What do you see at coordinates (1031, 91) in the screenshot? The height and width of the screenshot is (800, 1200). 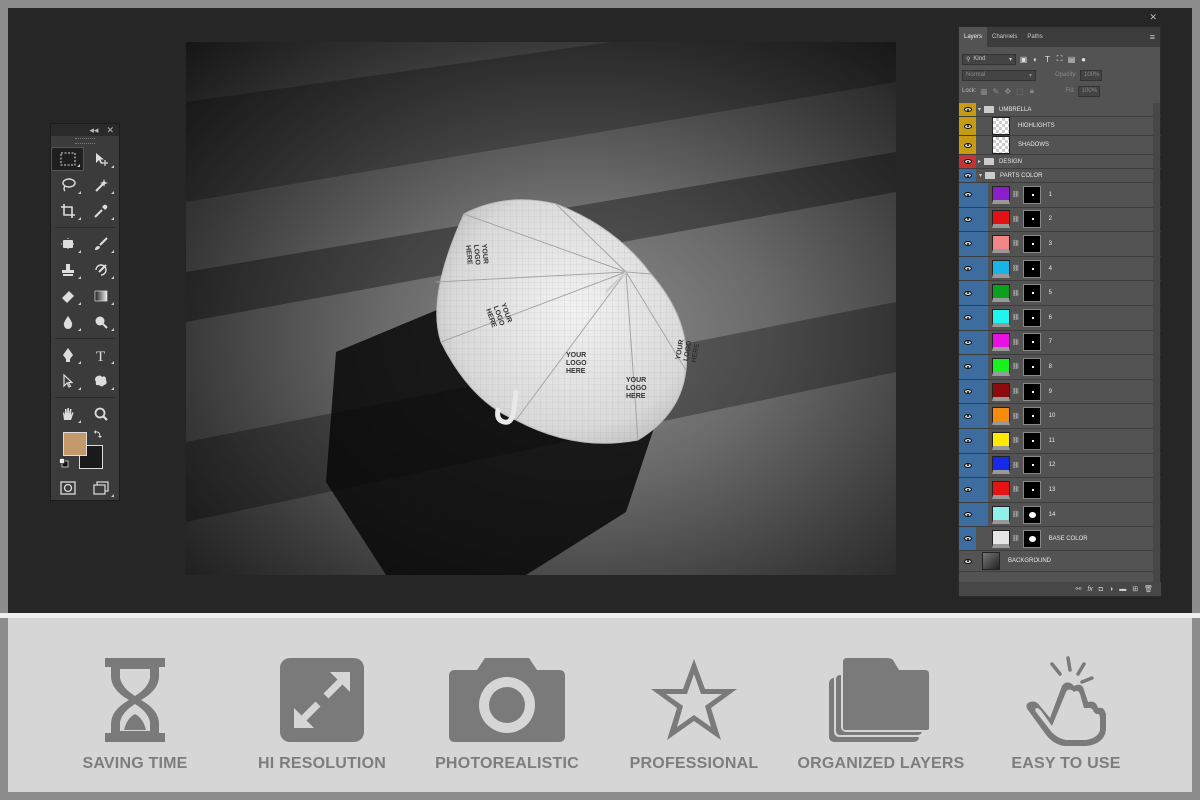 I see `lock-all-icon: 🔒︎` at bounding box center [1031, 91].